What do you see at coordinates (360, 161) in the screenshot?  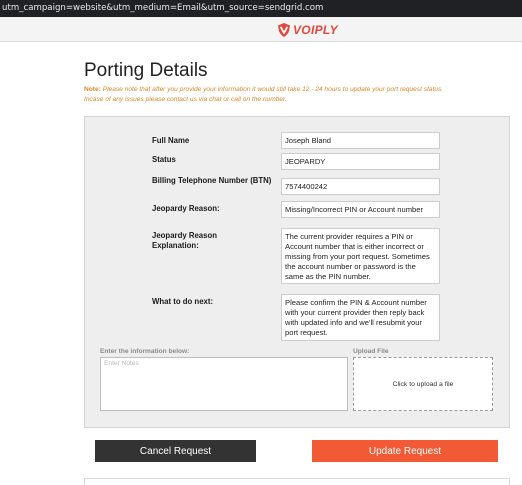 I see `status-field: JEOPARDY` at bounding box center [360, 161].